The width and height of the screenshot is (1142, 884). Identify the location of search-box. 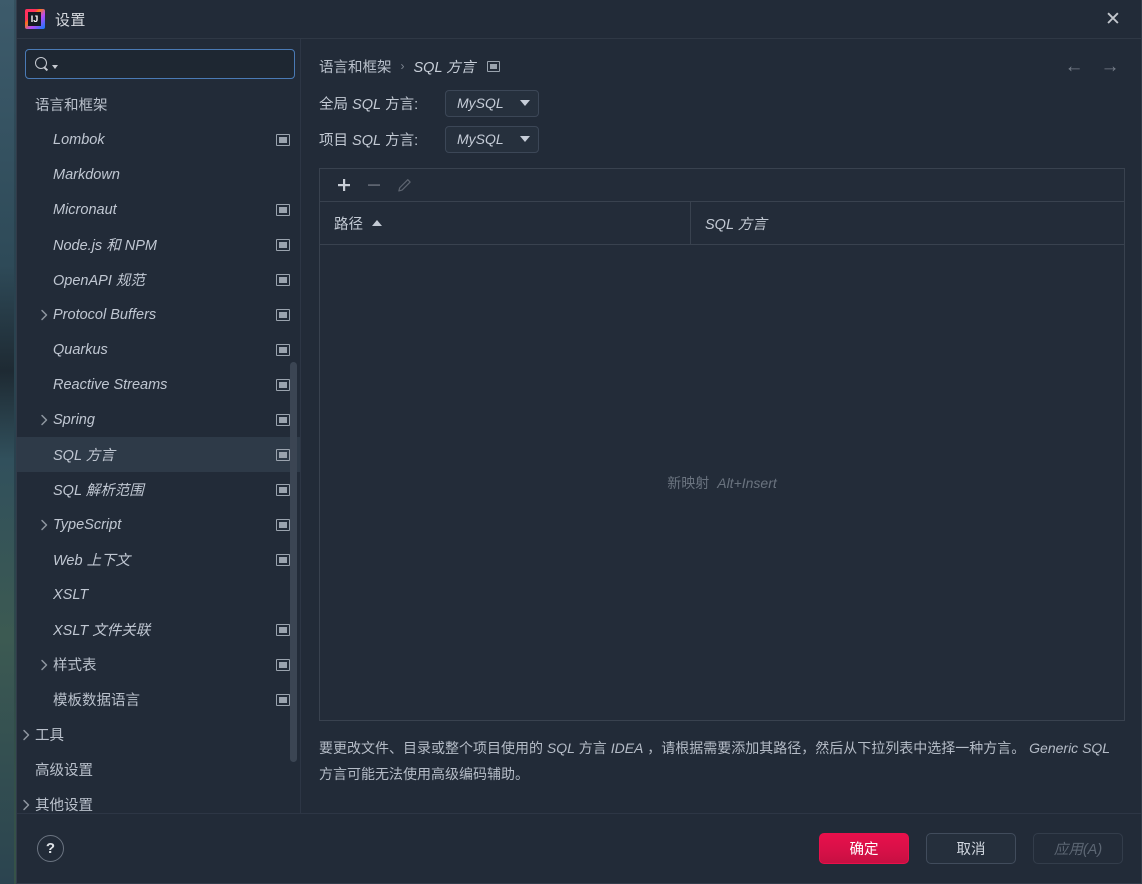
(160, 64).